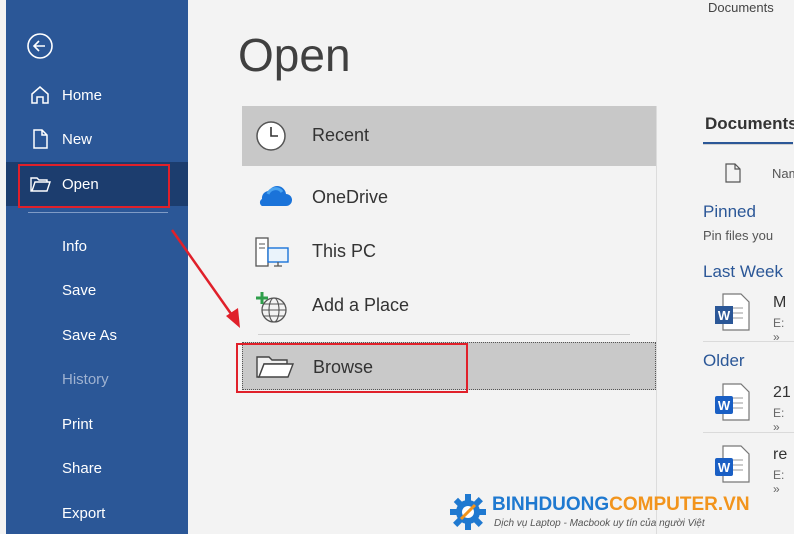 The width and height of the screenshot is (800, 540). What do you see at coordinates (468, 512) in the screenshot?
I see `gear-logo-icon` at bounding box center [468, 512].